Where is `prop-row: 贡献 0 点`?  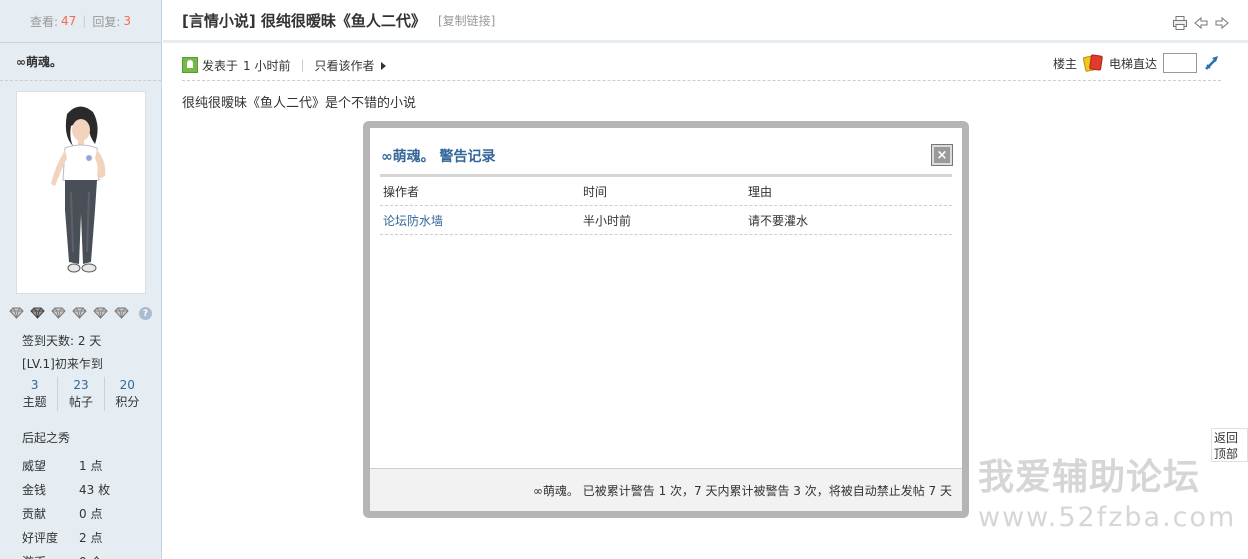 prop-row: 贡献 0 点 is located at coordinates (66, 513).